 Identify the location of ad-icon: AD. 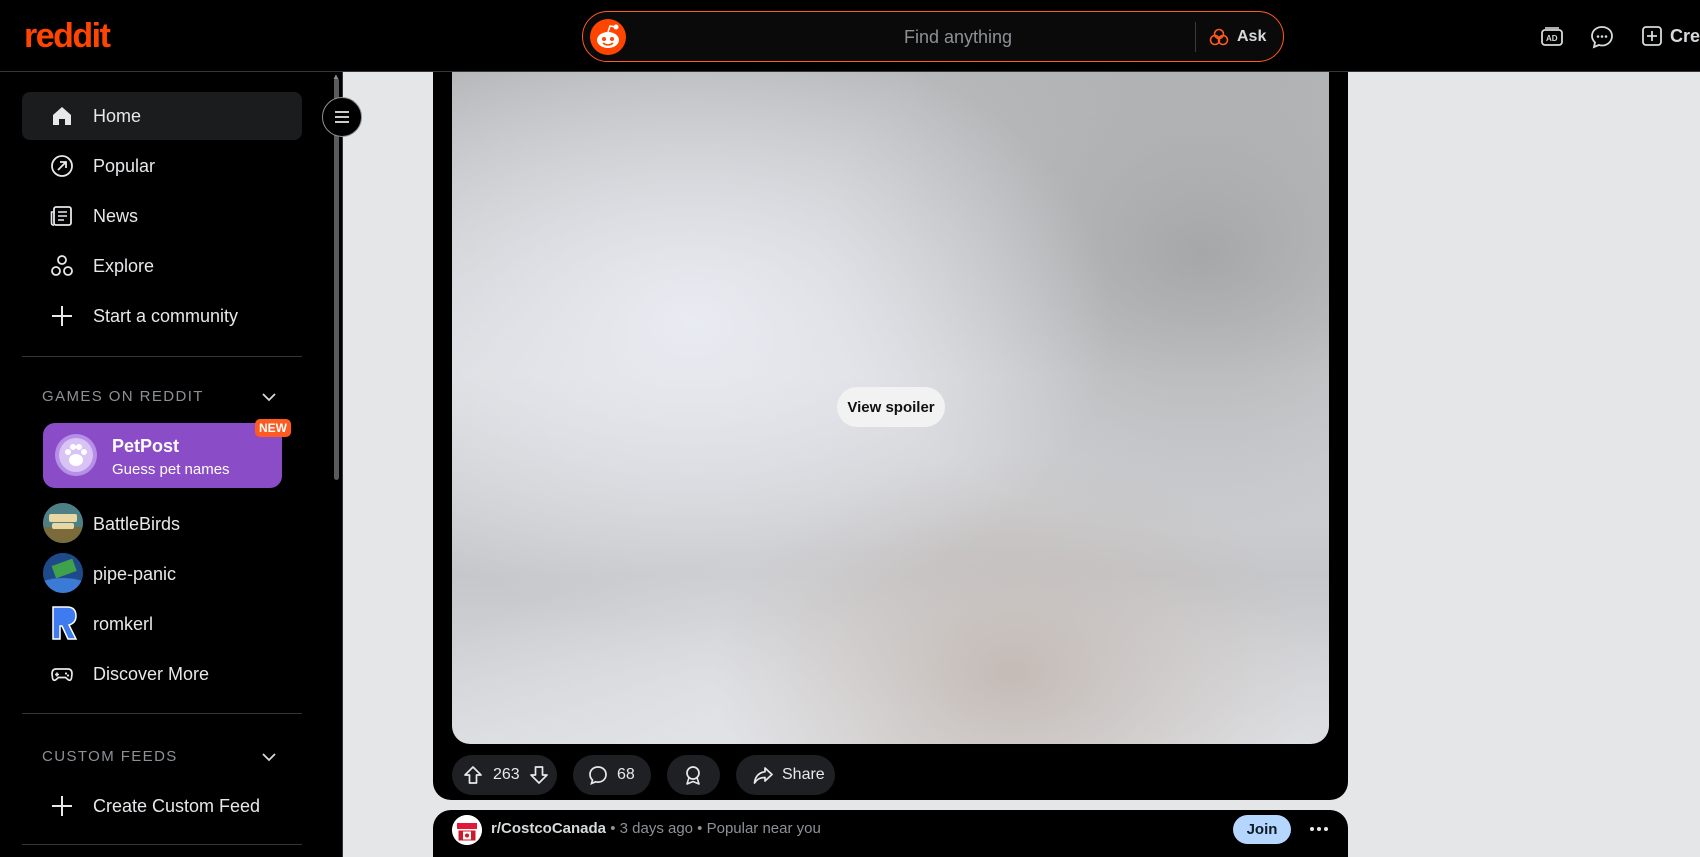
(1552, 37).